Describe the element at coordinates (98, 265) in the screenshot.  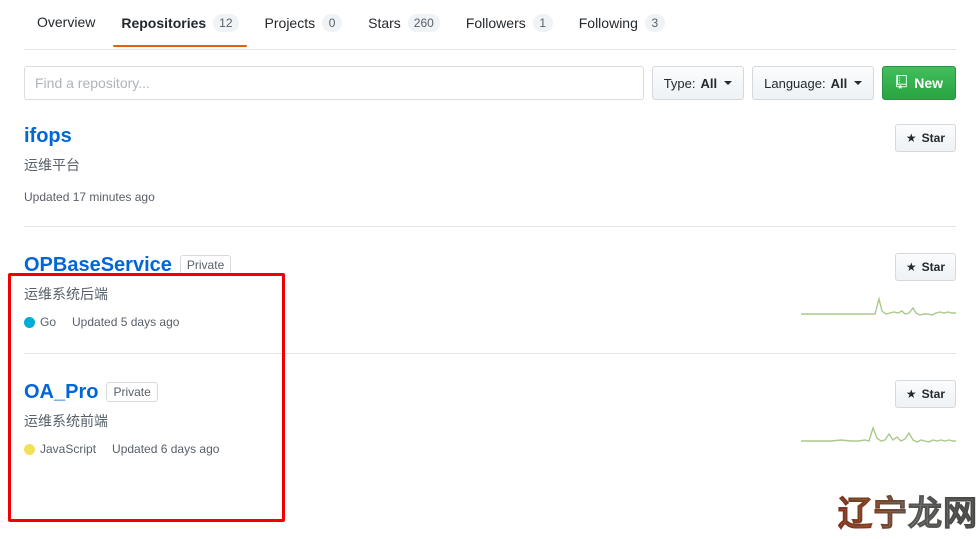
I see `repository-name-link: OPBaseService` at that location.